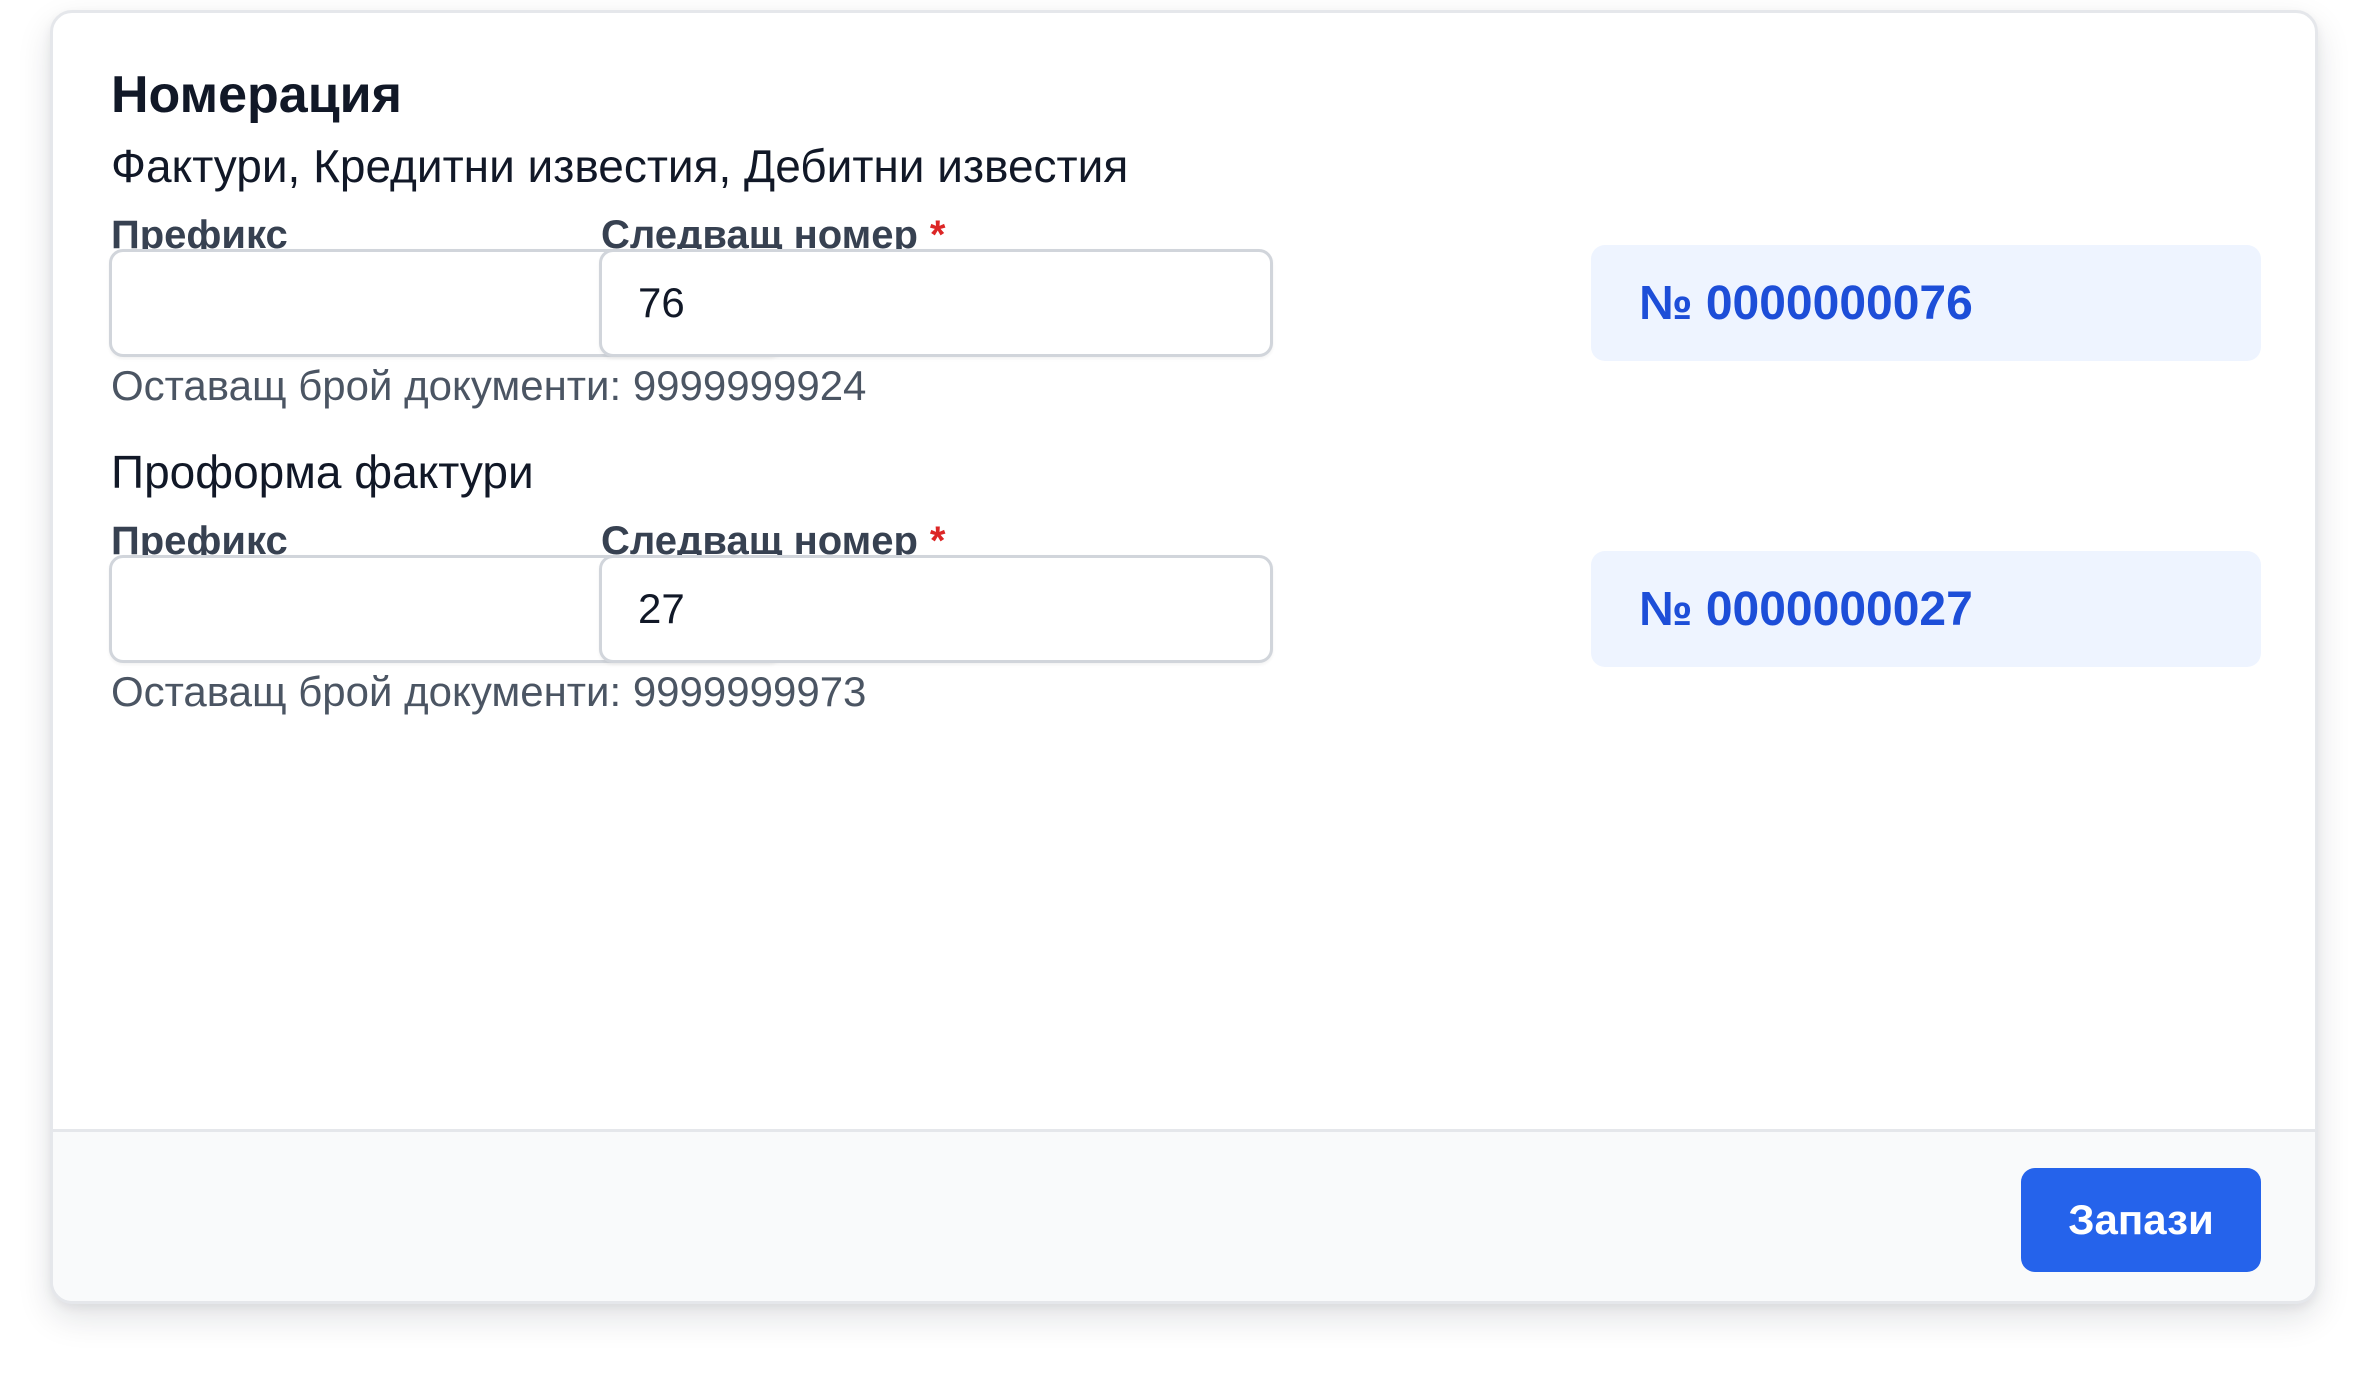  I want to click on page-title: Номерация, so click(256, 95).